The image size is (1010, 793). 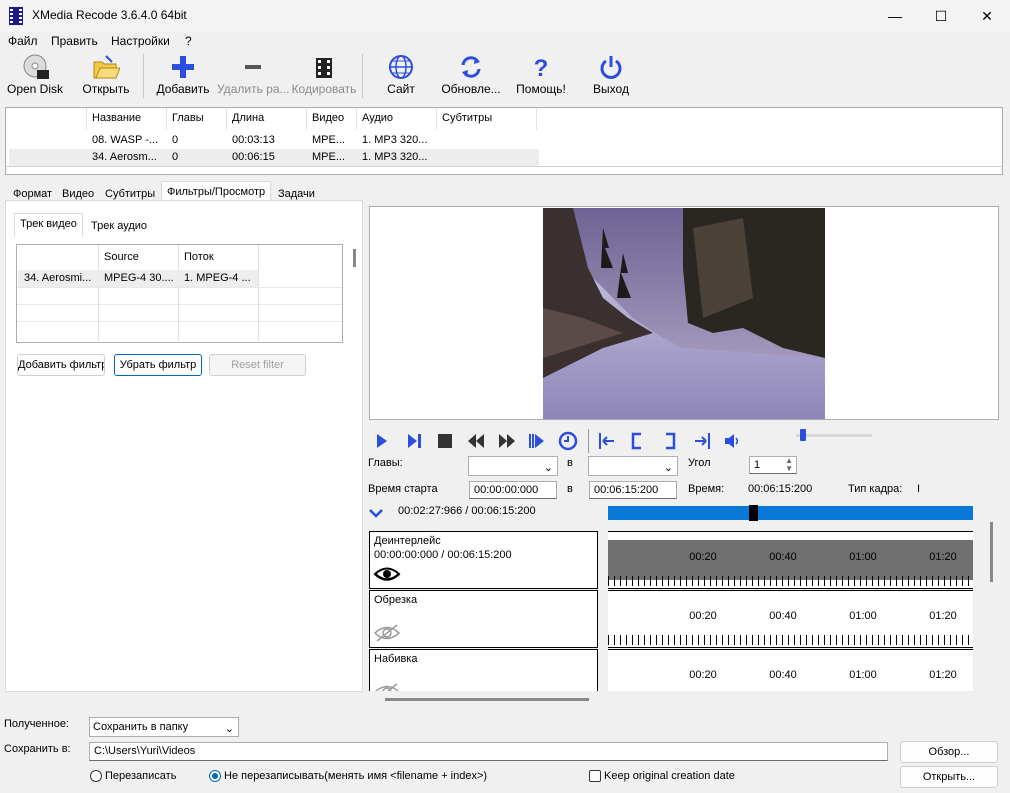 What do you see at coordinates (215, 776) in the screenshot?
I see `no-overwrite-radio` at bounding box center [215, 776].